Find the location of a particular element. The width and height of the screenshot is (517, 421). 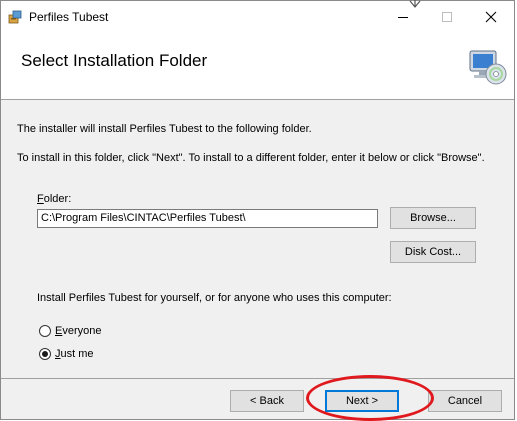

radio-just-me-label: Just me is located at coordinates (74, 354).